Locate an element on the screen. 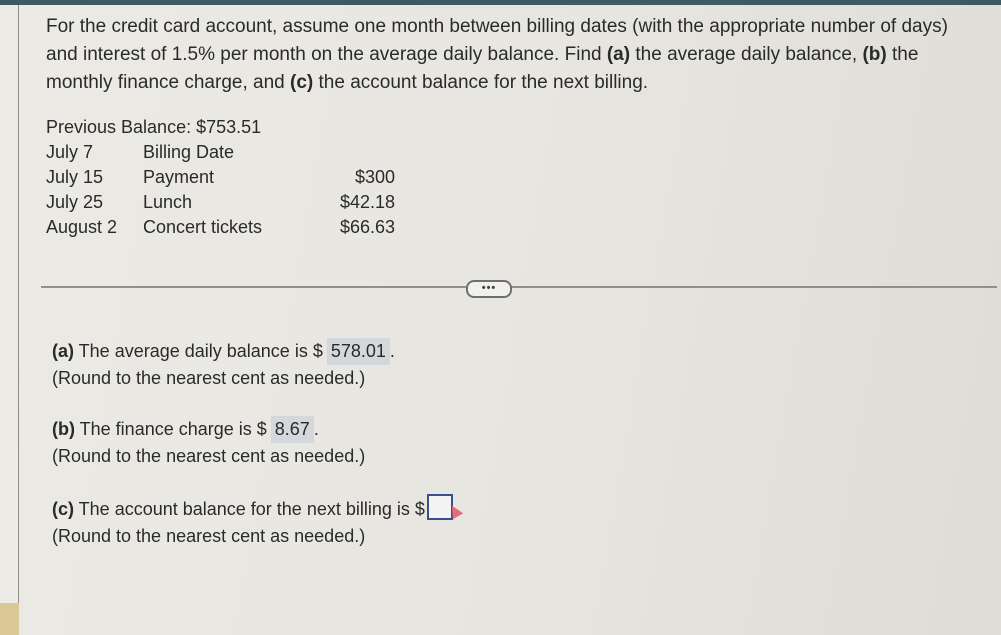 The image size is (1001, 635). answer-b-input: 8.67 is located at coordinates (292, 429).